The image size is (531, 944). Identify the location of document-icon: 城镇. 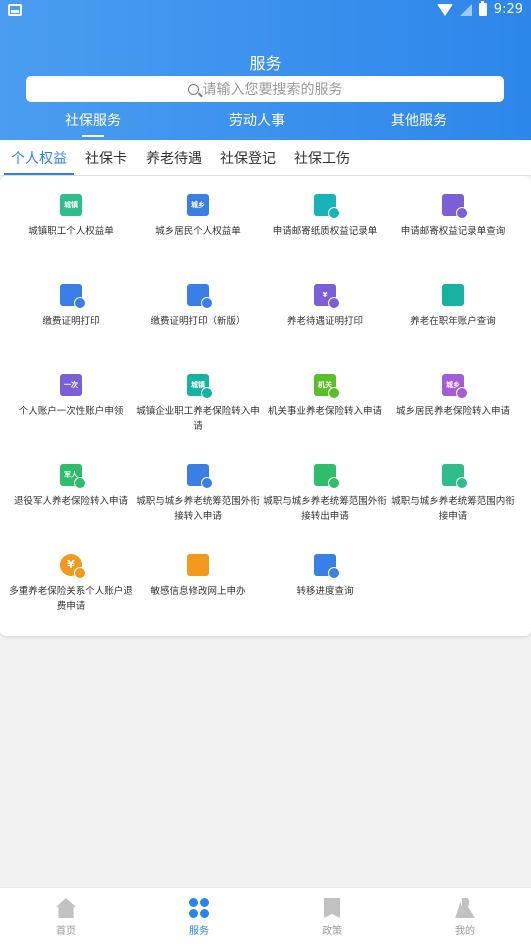
(71, 205).